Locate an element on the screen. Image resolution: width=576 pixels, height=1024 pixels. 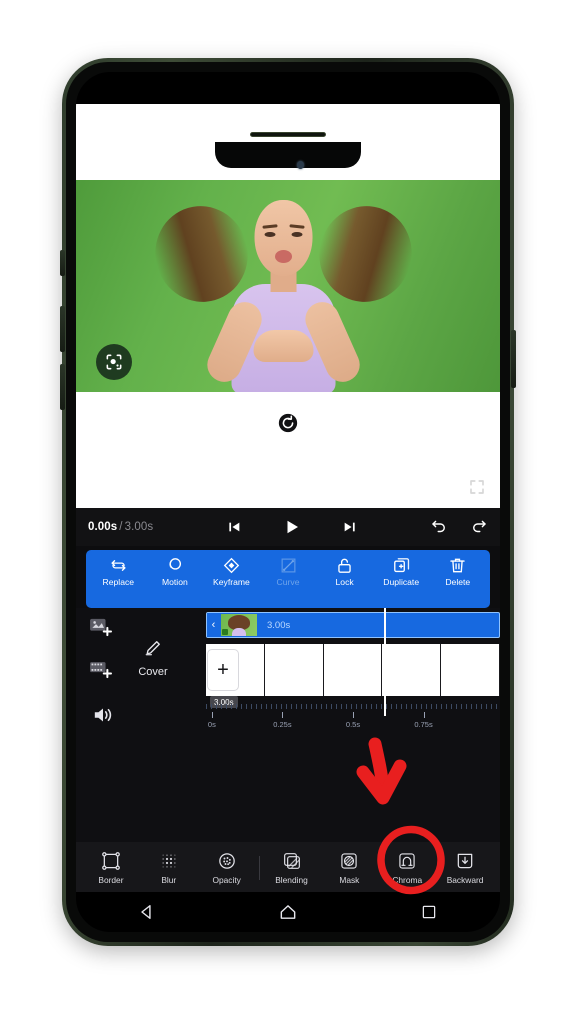
opacity-icon is located at coordinates (227, 861).